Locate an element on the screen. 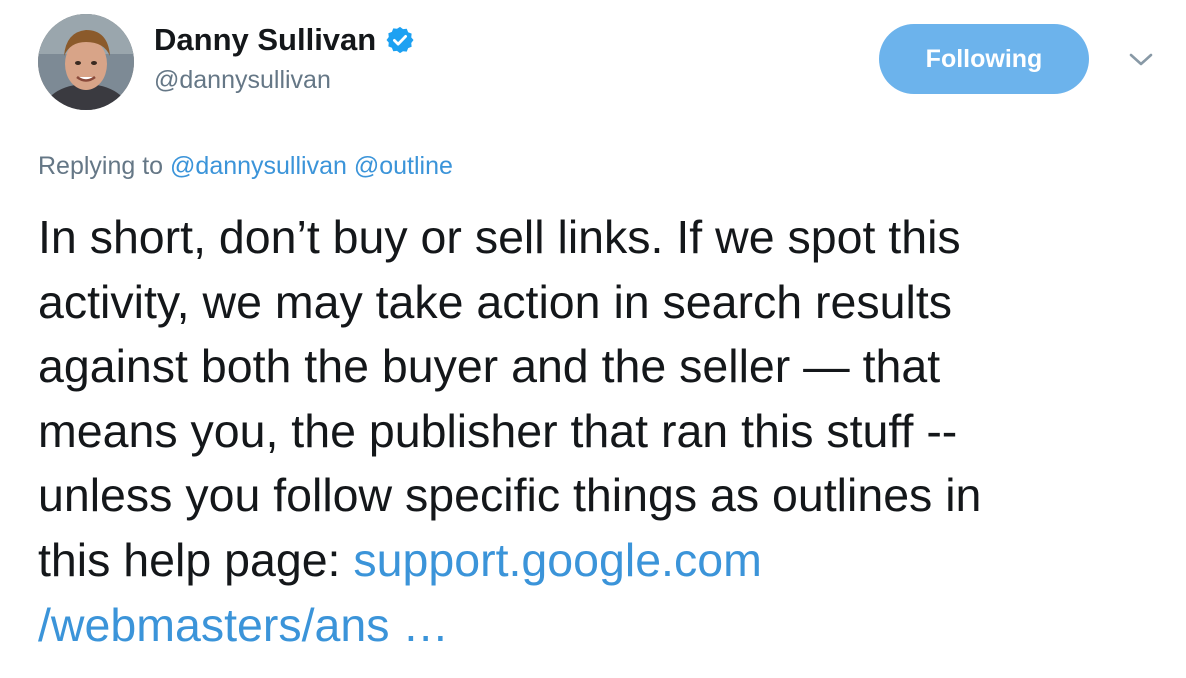  author-handle: @dannysullivan is located at coordinates (284, 80).